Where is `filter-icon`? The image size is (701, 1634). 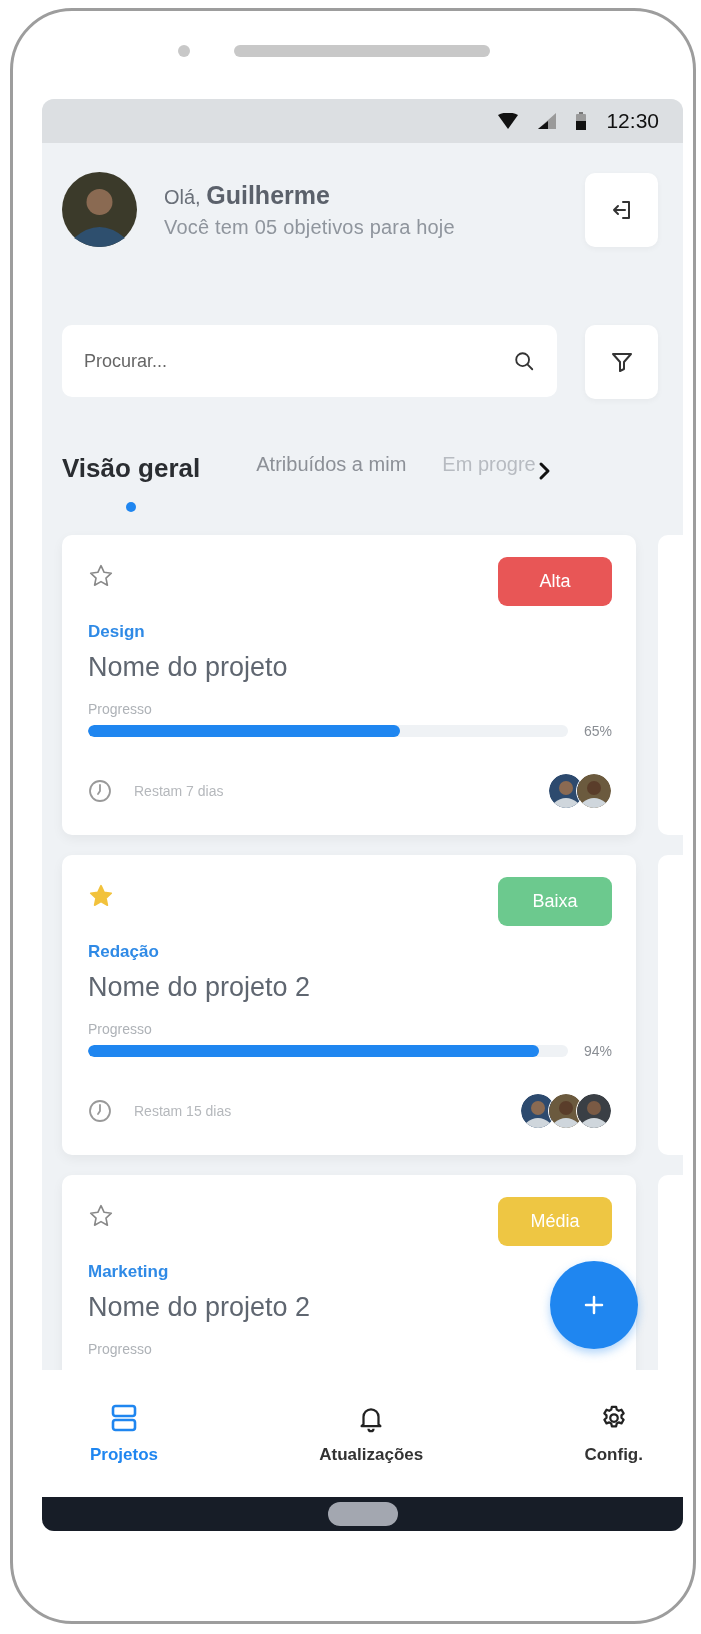
filter-icon is located at coordinates (621, 362).